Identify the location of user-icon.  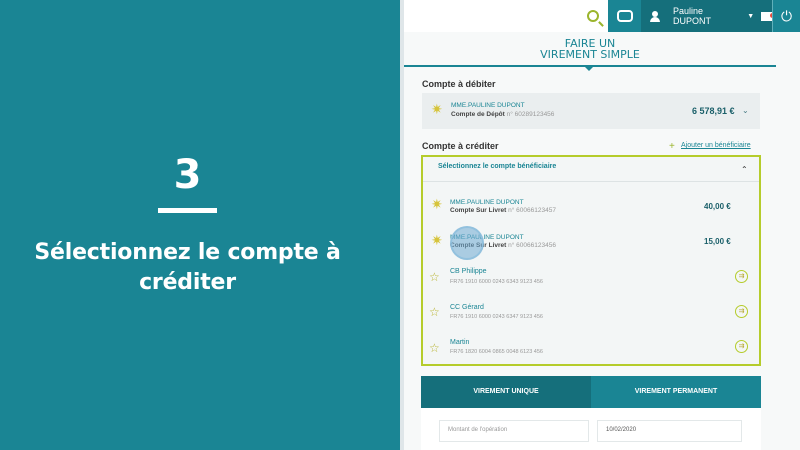
(655, 16).